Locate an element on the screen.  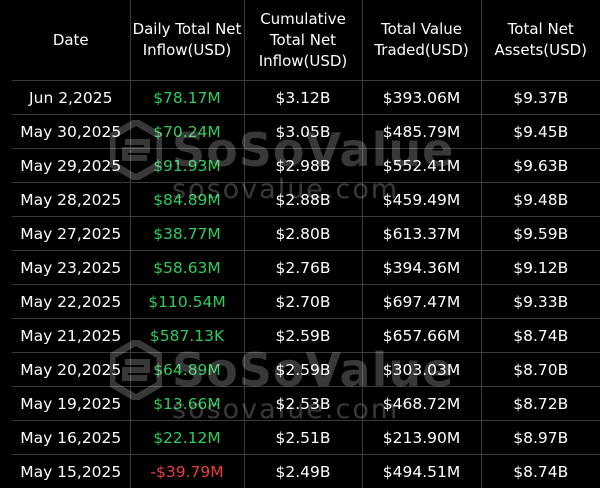
header-total-net-assets: Total Net Assets(USD) is located at coordinates (540, 40).